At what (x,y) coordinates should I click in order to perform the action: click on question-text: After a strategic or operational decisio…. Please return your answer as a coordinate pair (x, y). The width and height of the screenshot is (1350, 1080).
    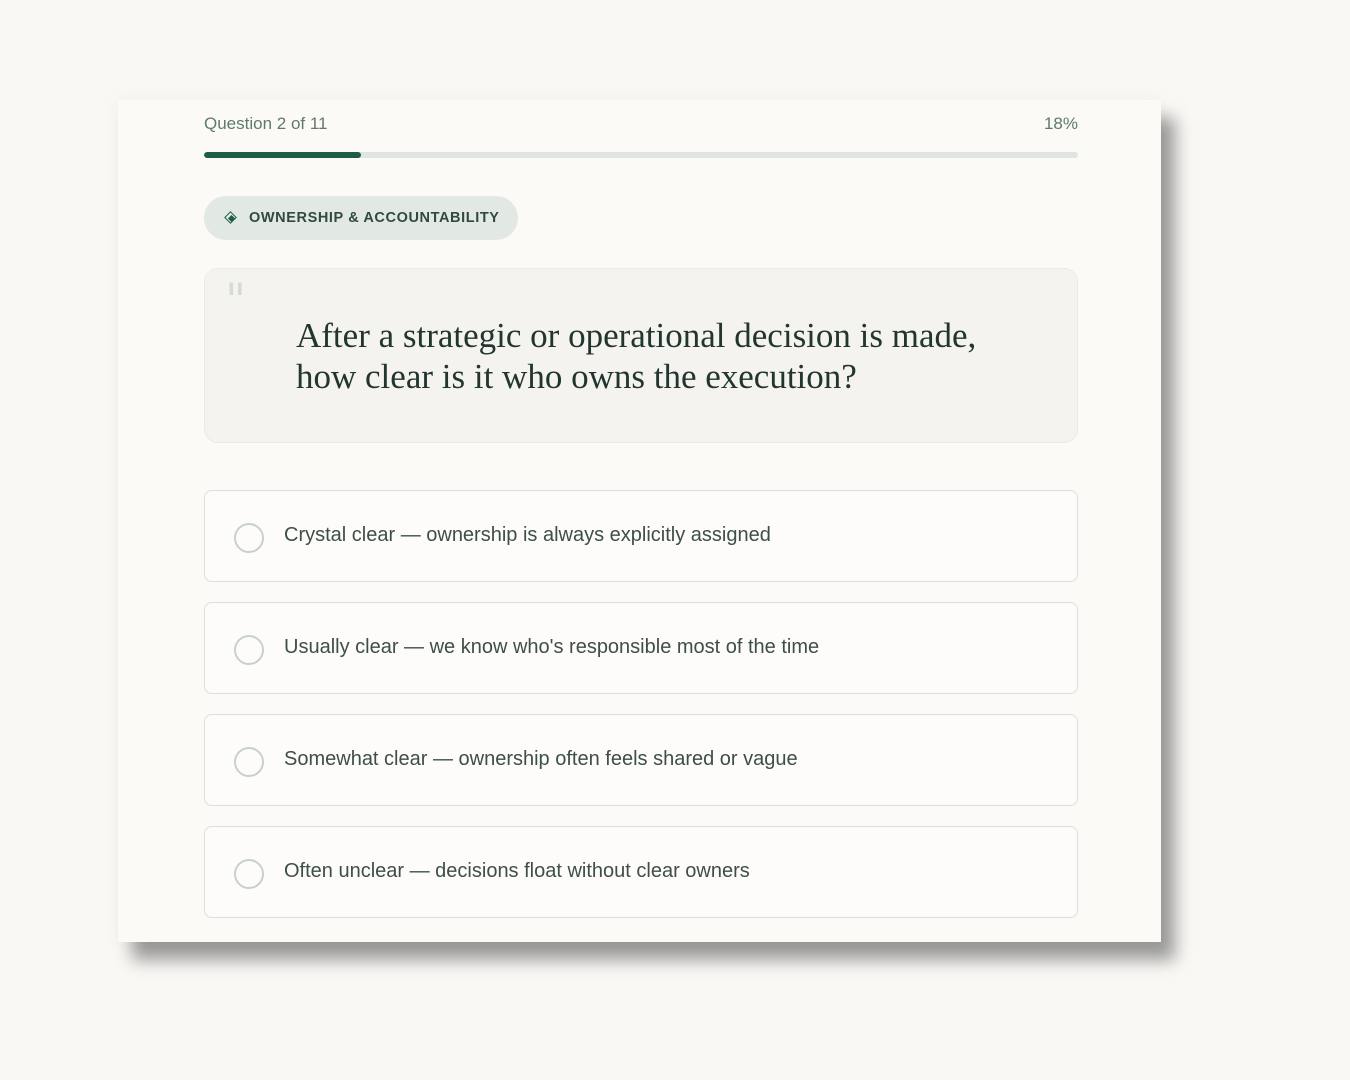
    Looking at the image, I should click on (676, 356).